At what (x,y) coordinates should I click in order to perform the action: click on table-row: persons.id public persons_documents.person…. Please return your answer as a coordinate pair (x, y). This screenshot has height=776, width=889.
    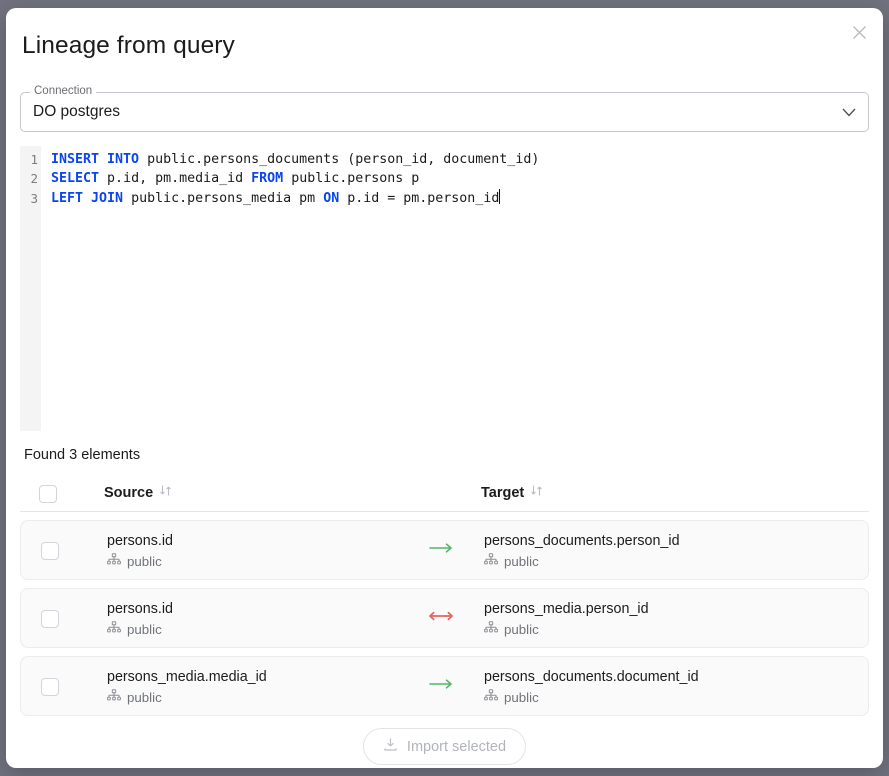
    Looking at the image, I should click on (444, 550).